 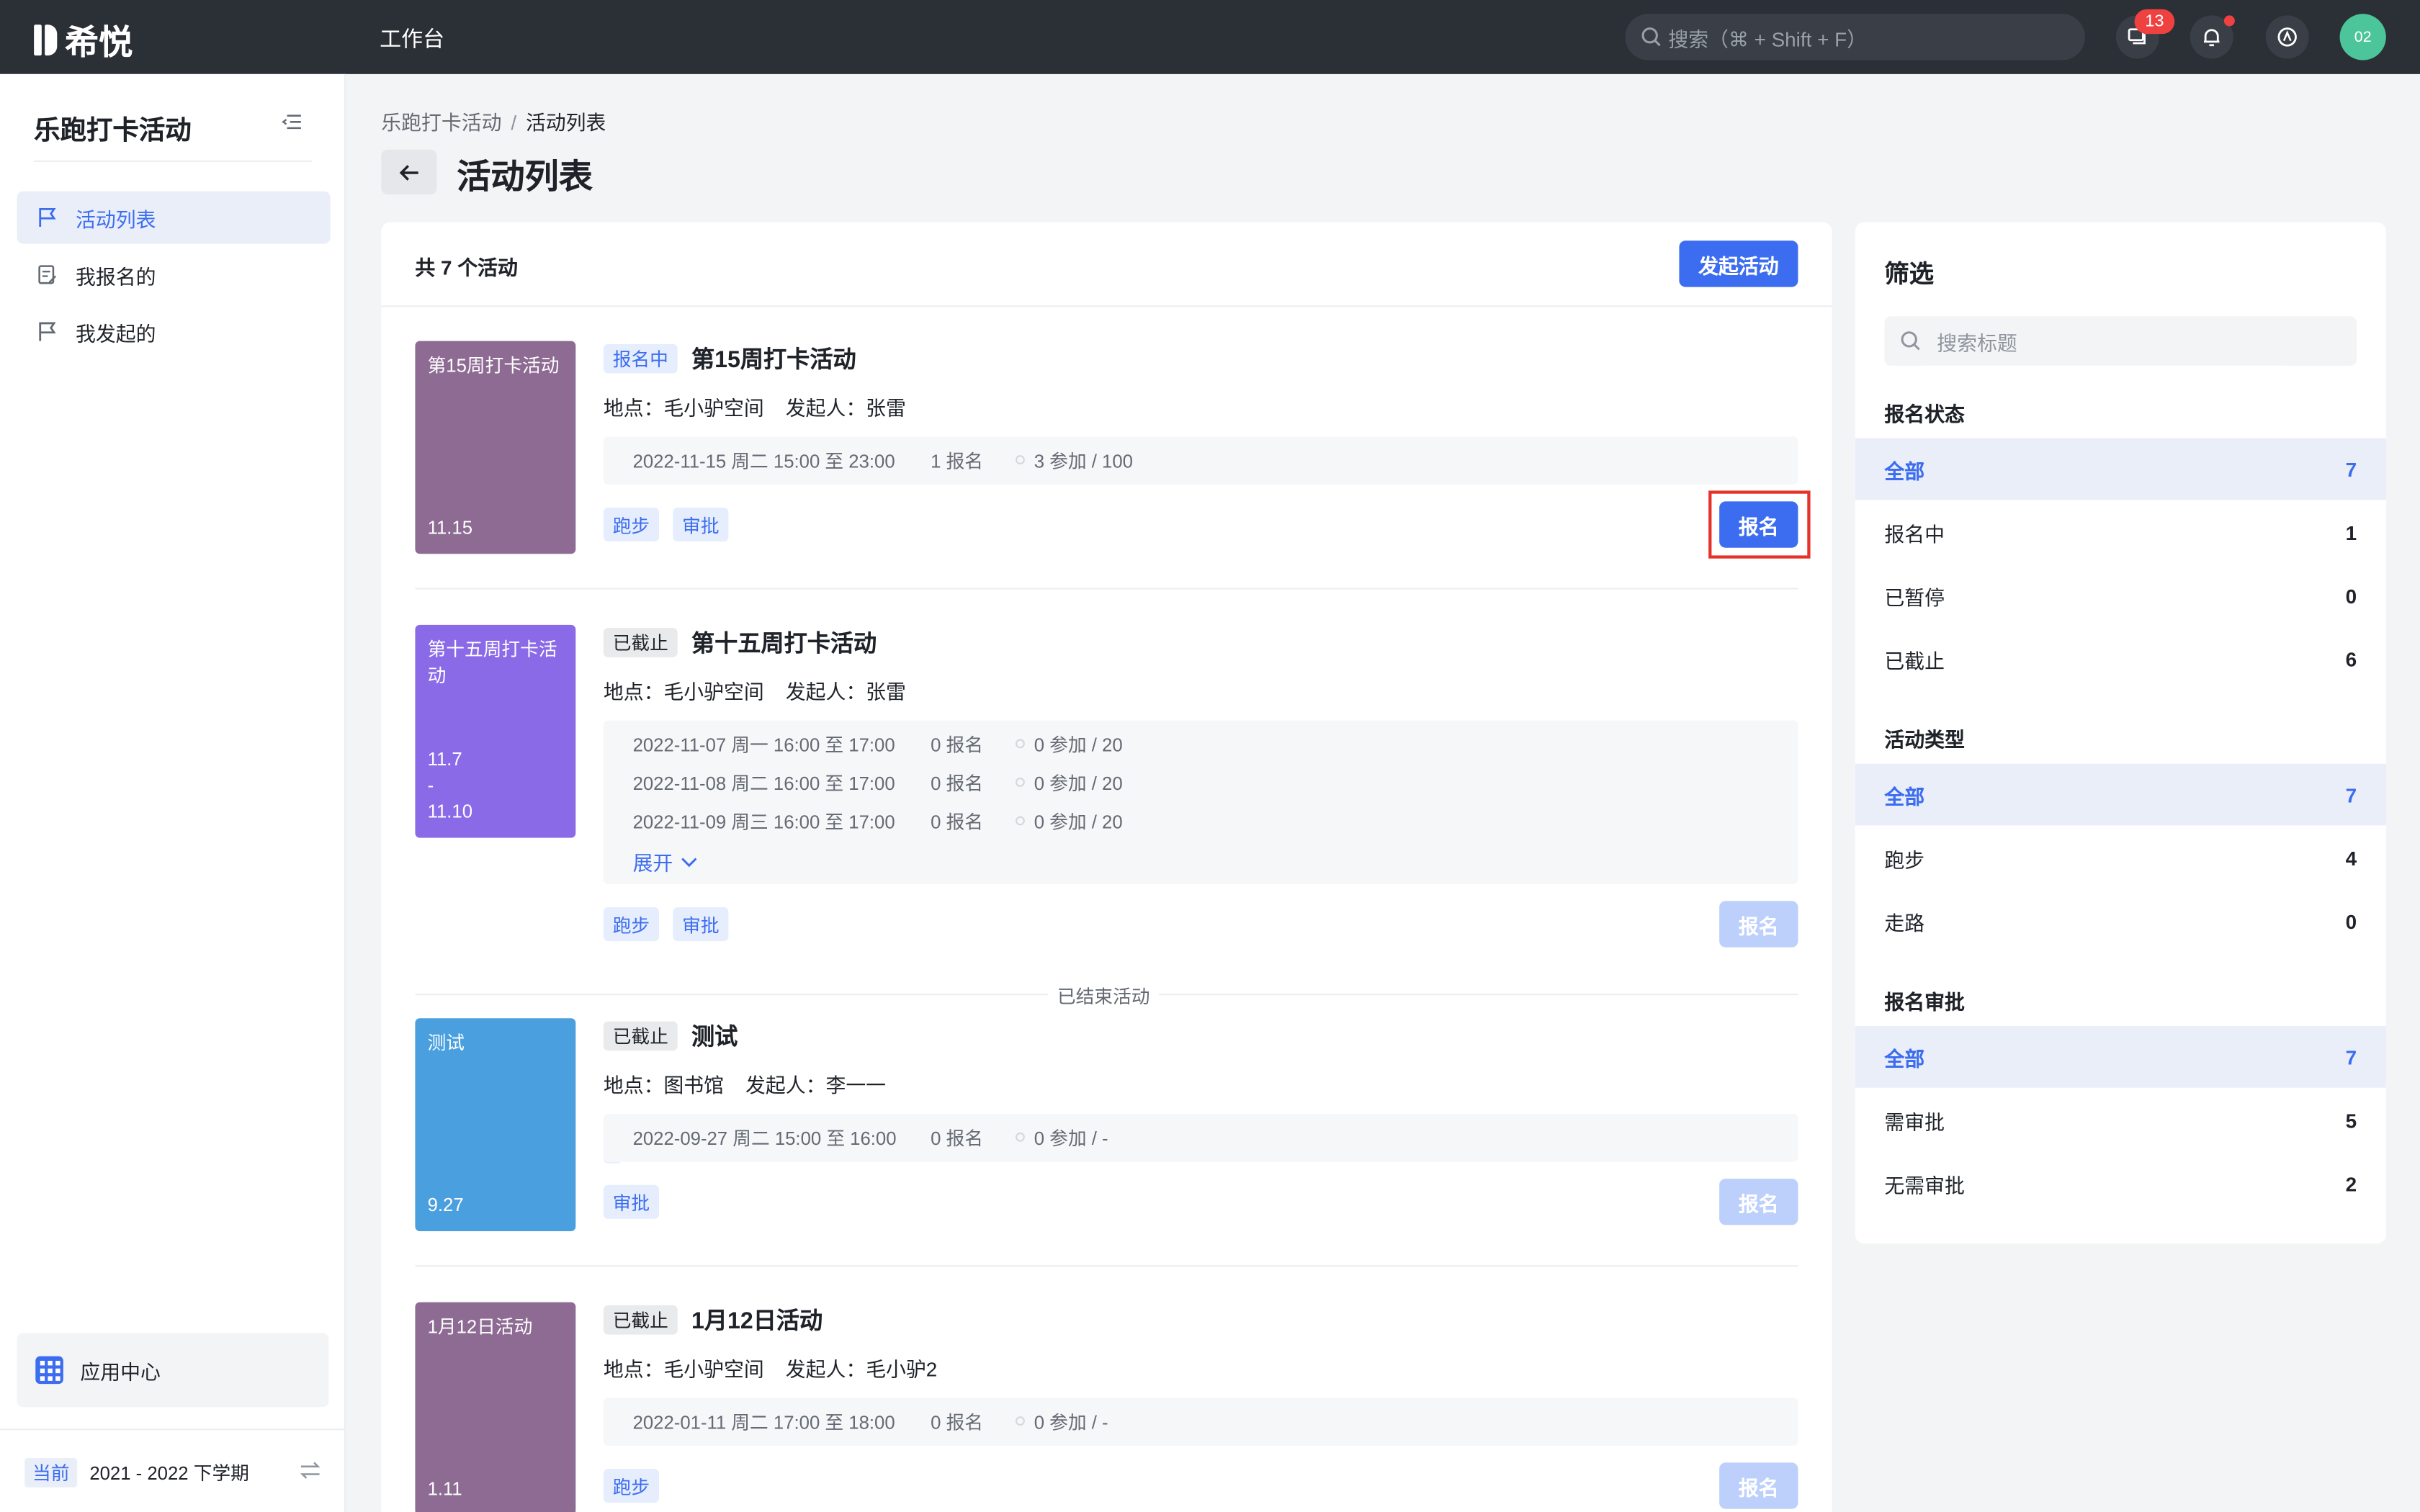 What do you see at coordinates (2120, 1120) in the screenshot?
I see `filter-option: 需审批 5` at bounding box center [2120, 1120].